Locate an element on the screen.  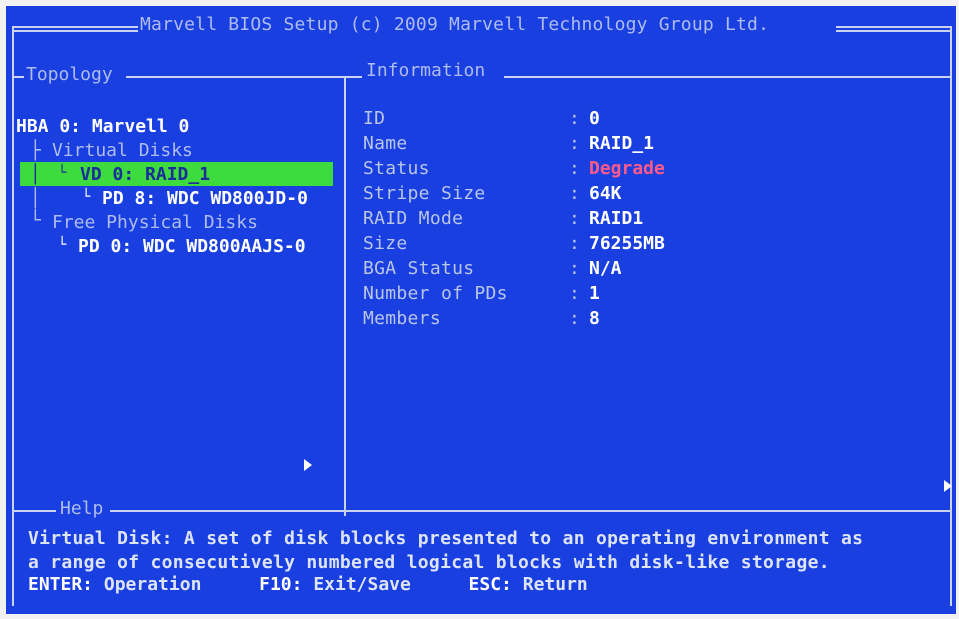
frame-top-line is located at coordinates (75, 27).